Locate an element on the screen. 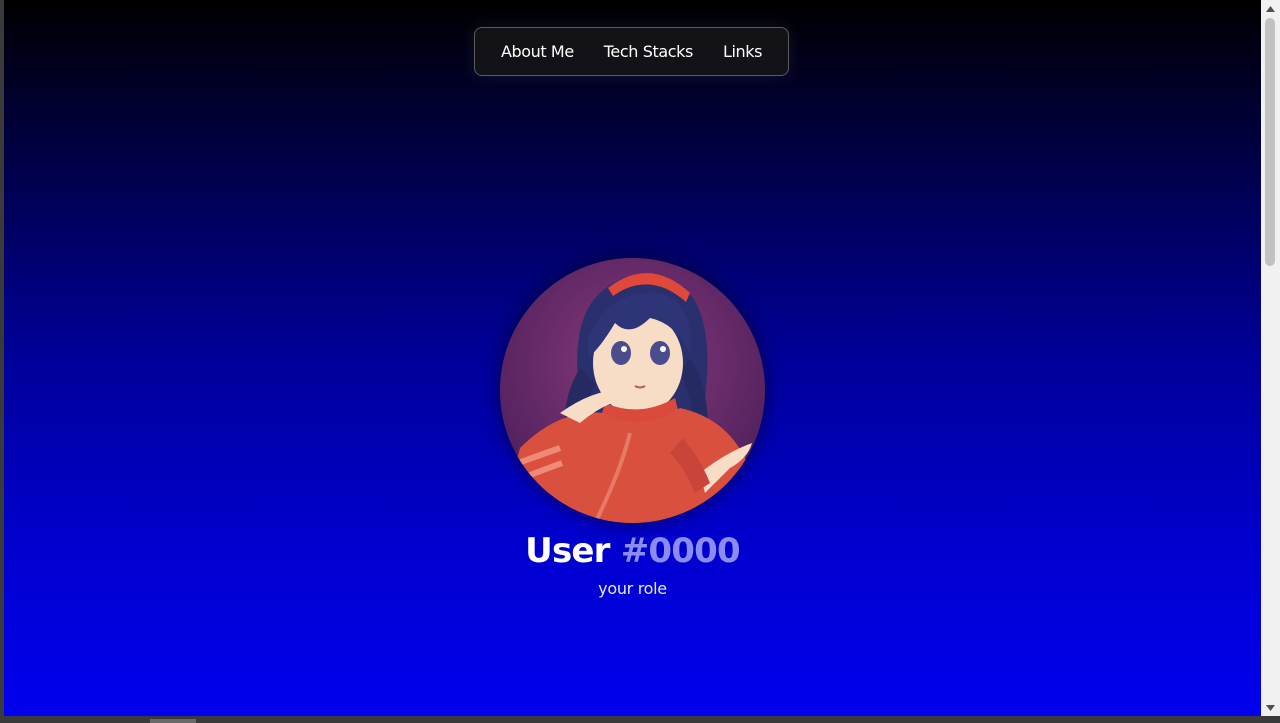 The height and width of the screenshot is (723, 1280). profile-name-heading: User #0000 is located at coordinates (632, 551).